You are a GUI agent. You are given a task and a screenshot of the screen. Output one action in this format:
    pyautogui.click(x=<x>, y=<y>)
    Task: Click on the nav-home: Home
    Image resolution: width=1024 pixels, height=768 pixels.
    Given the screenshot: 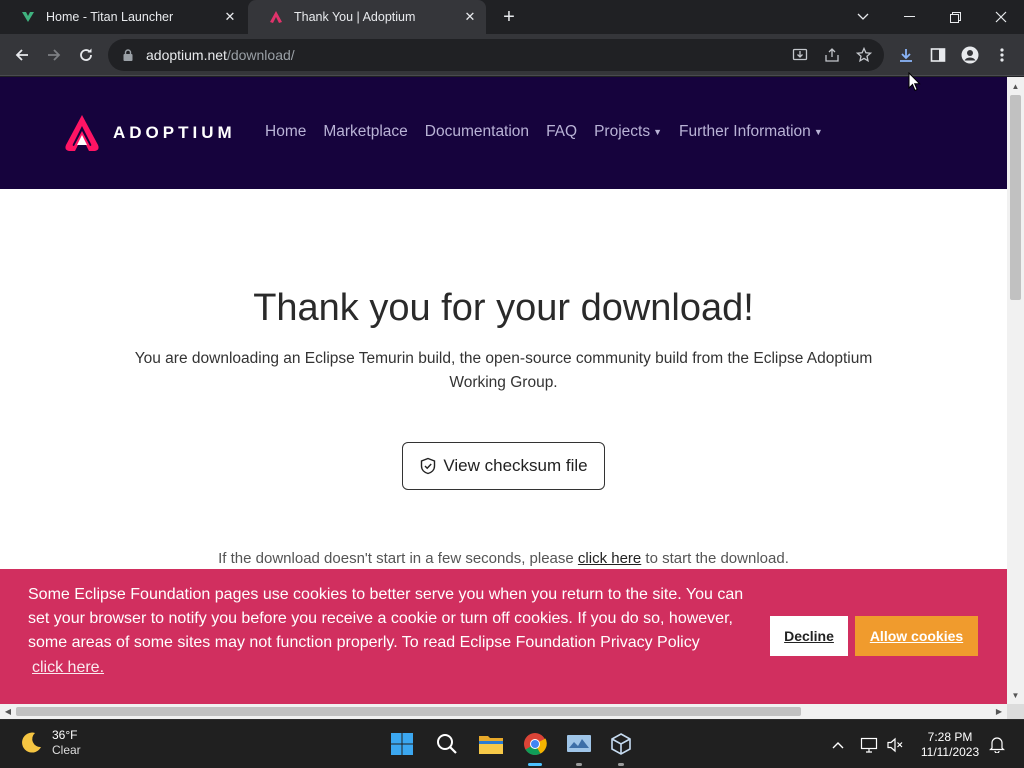 What is the action you would take?
    pyautogui.click(x=285, y=132)
    